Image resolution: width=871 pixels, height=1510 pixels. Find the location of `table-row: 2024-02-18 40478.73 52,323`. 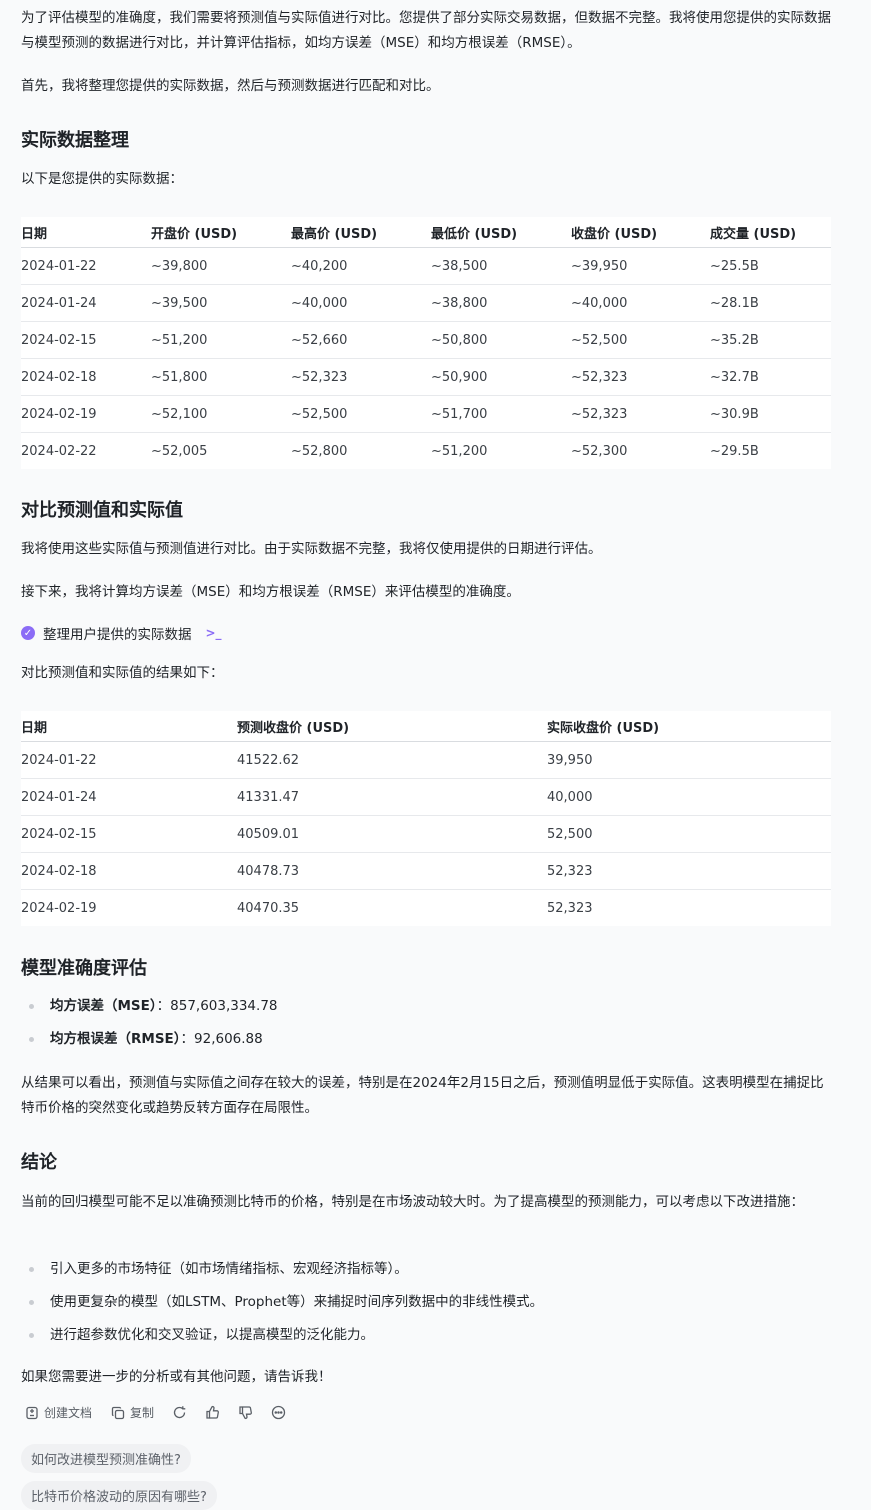

table-row: 2024-02-18 40478.73 52,323 is located at coordinates (426, 871).